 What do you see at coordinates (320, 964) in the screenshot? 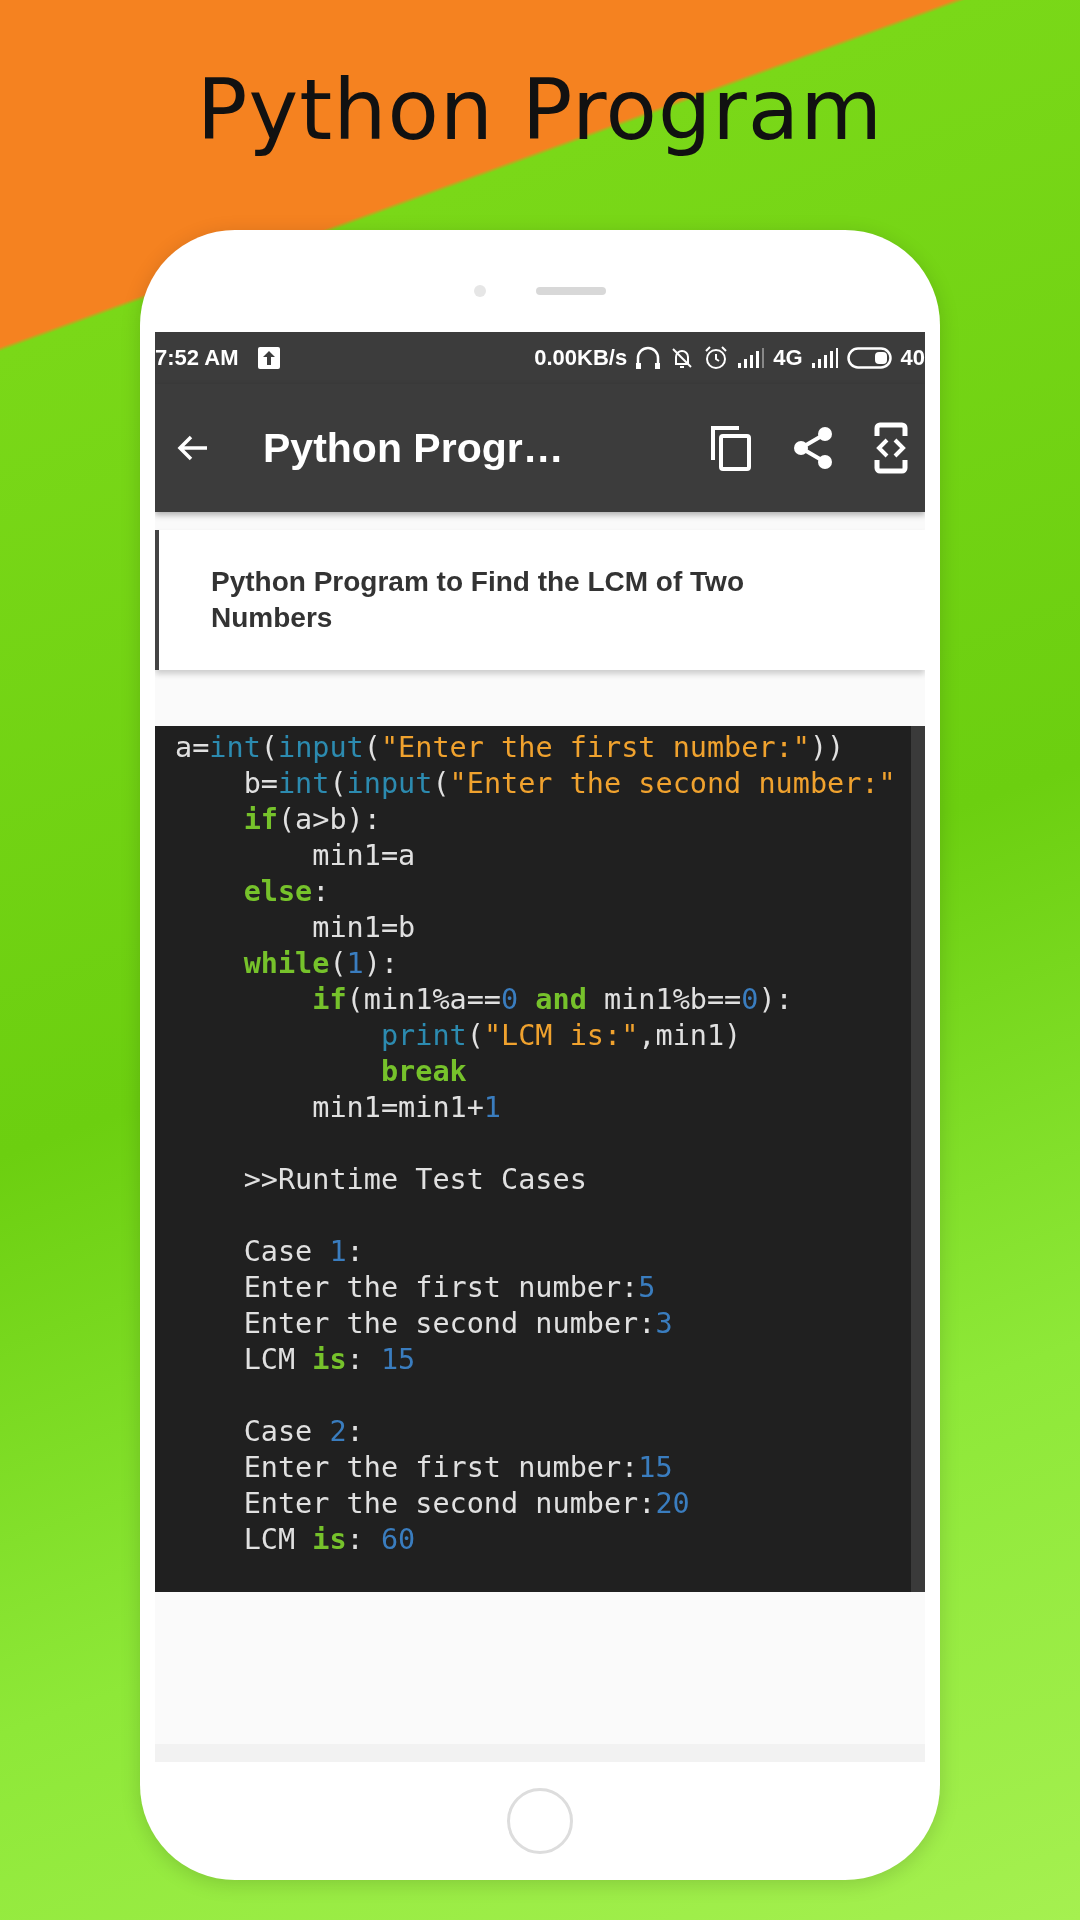
I see `code-line: while(1):` at bounding box center [320, 964].